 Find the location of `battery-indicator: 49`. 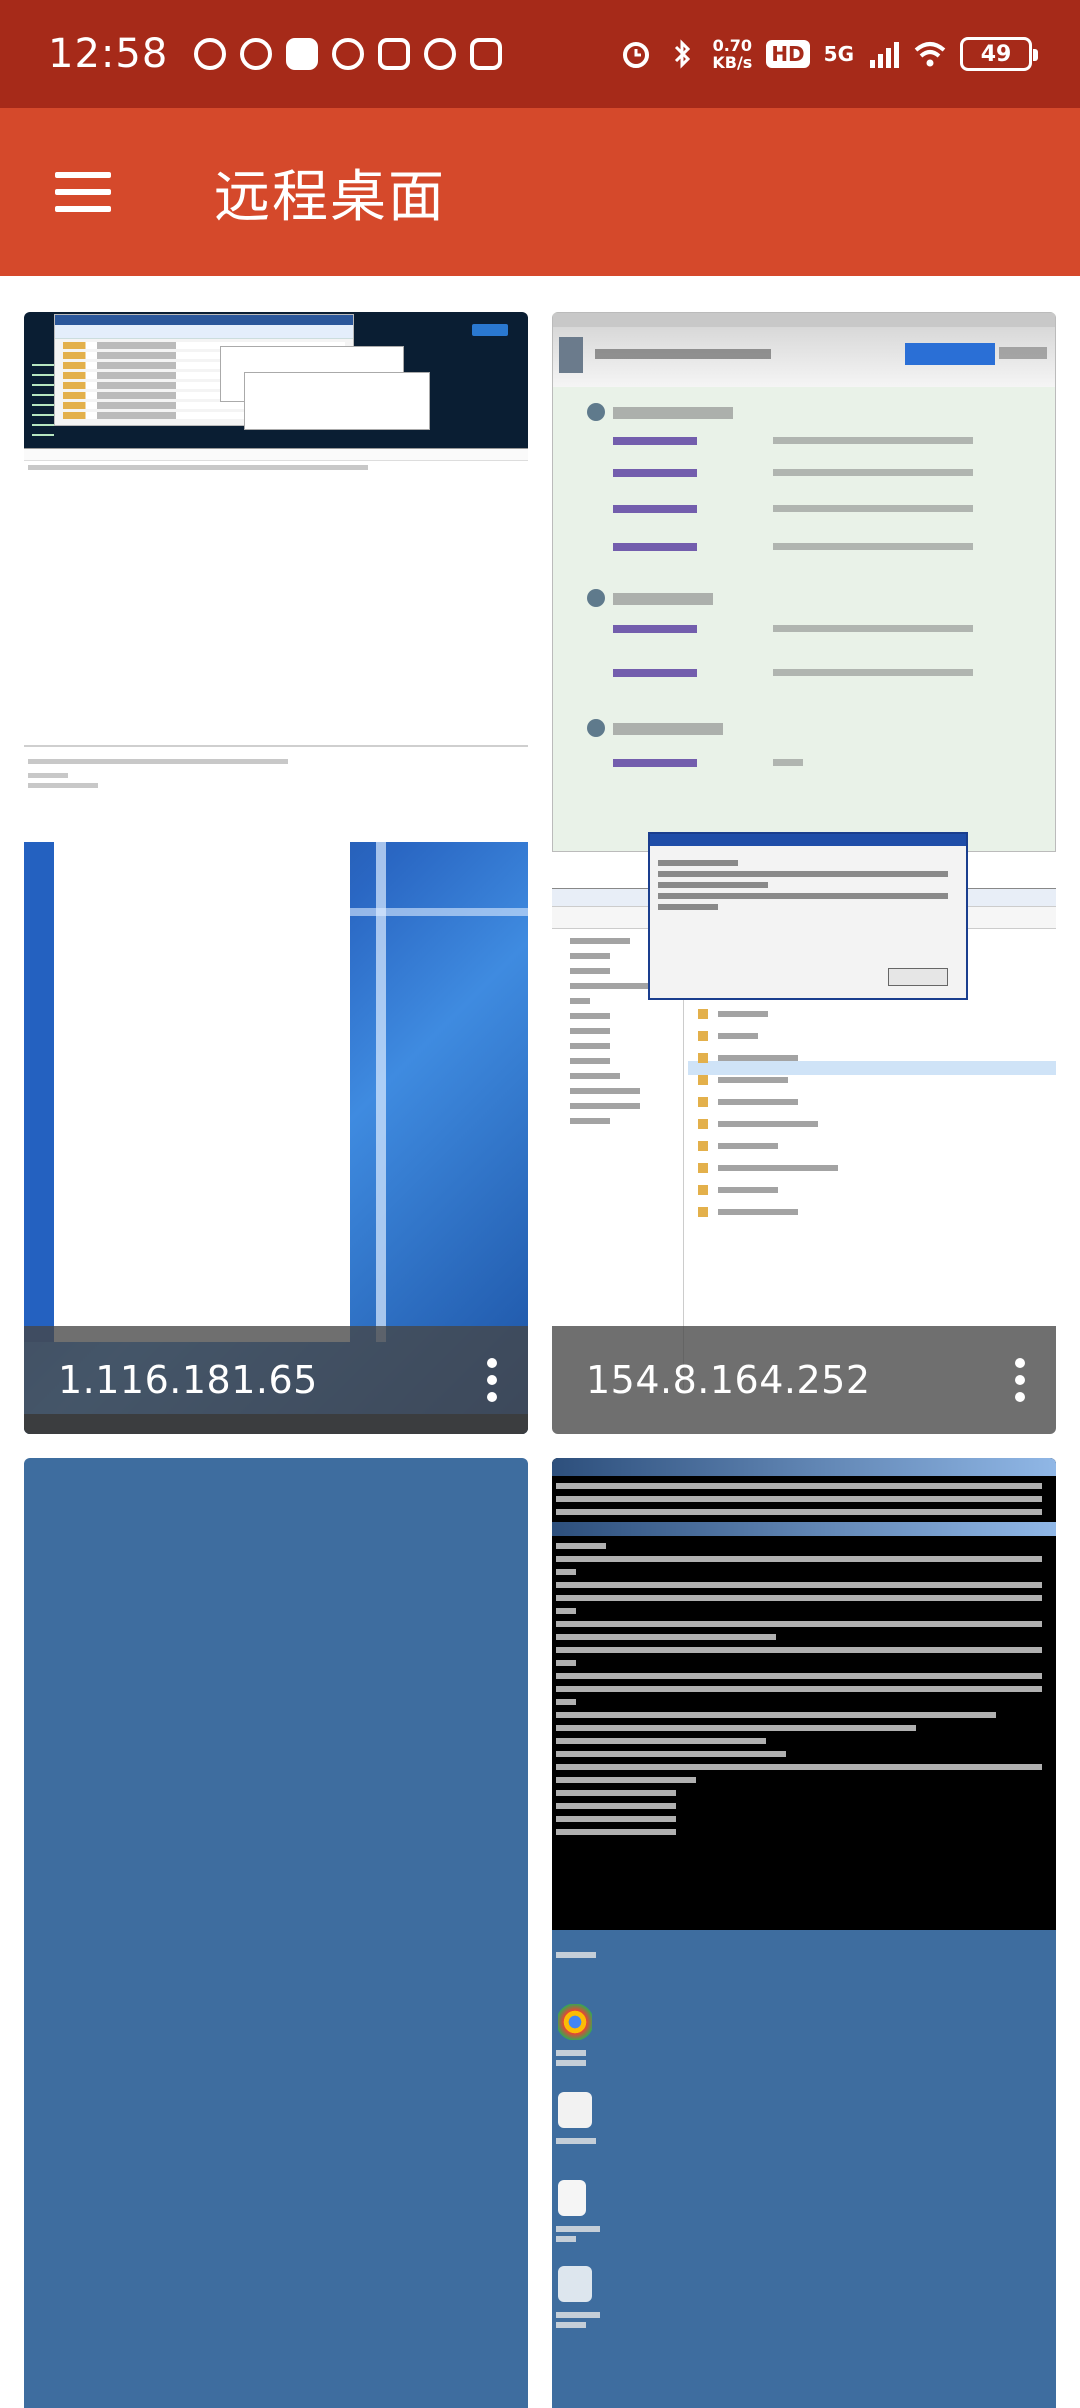

battery-indicator: 49 is located at coordinates (999, 54).